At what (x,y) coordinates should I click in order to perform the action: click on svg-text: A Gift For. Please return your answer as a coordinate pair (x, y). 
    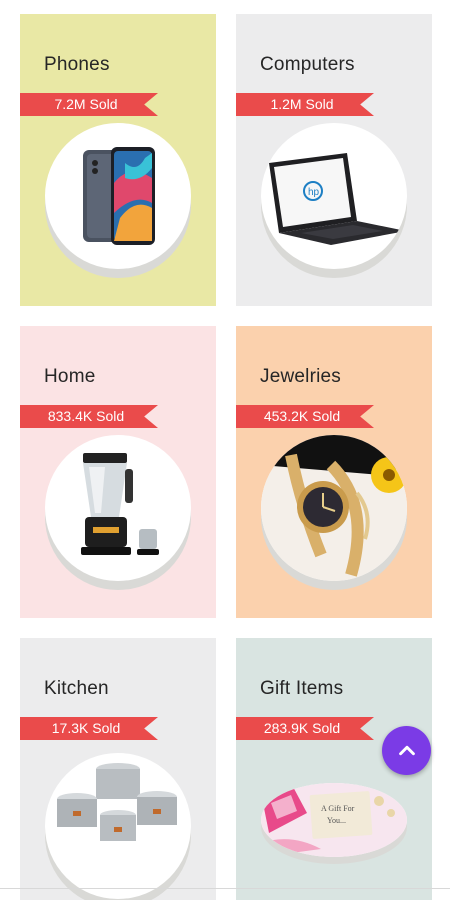
    Looking at the image, I should click on (338, 808).